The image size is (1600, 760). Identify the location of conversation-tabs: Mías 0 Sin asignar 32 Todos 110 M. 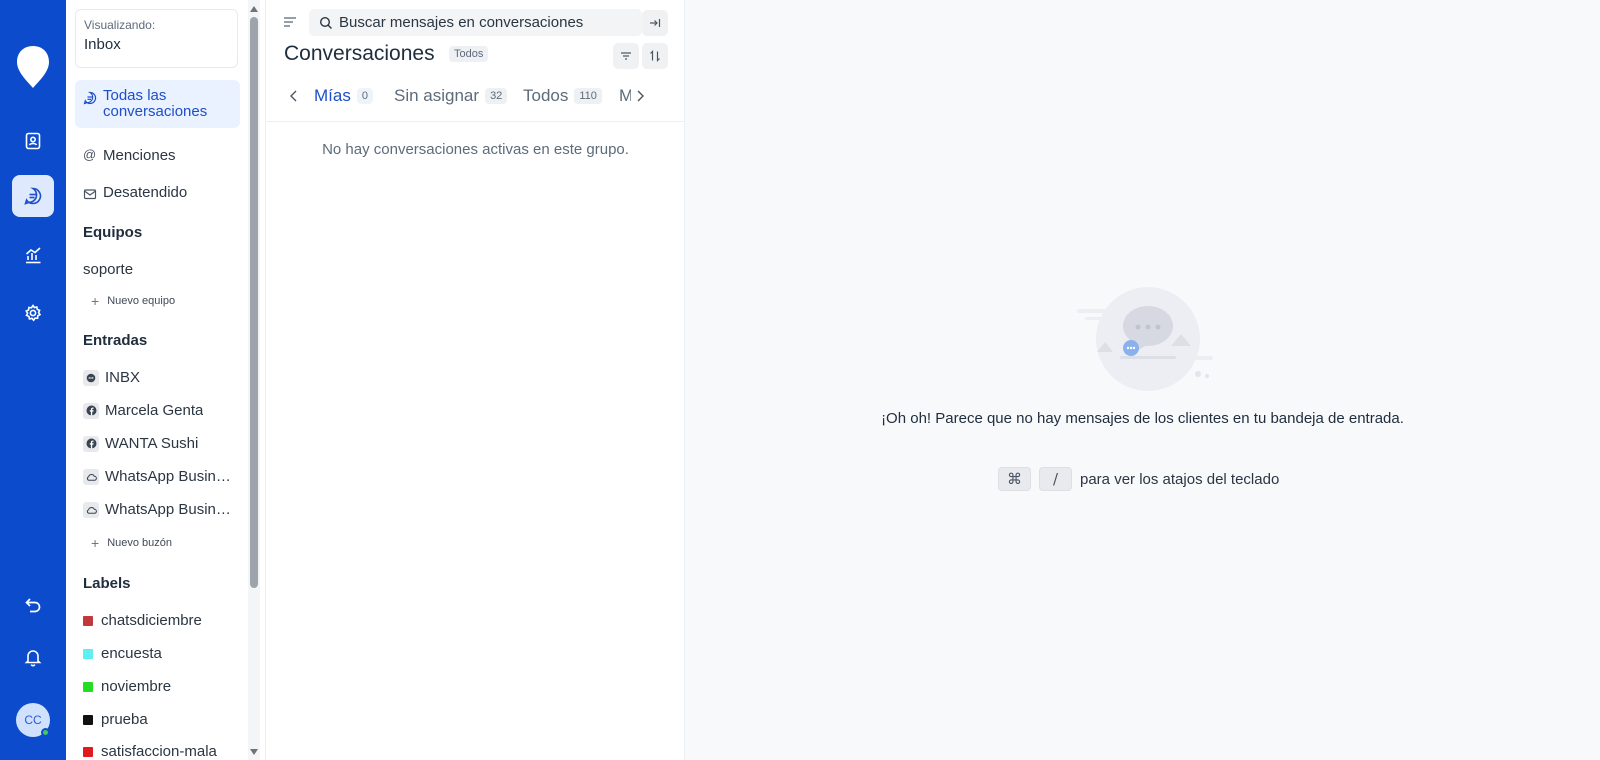
(479, 102).